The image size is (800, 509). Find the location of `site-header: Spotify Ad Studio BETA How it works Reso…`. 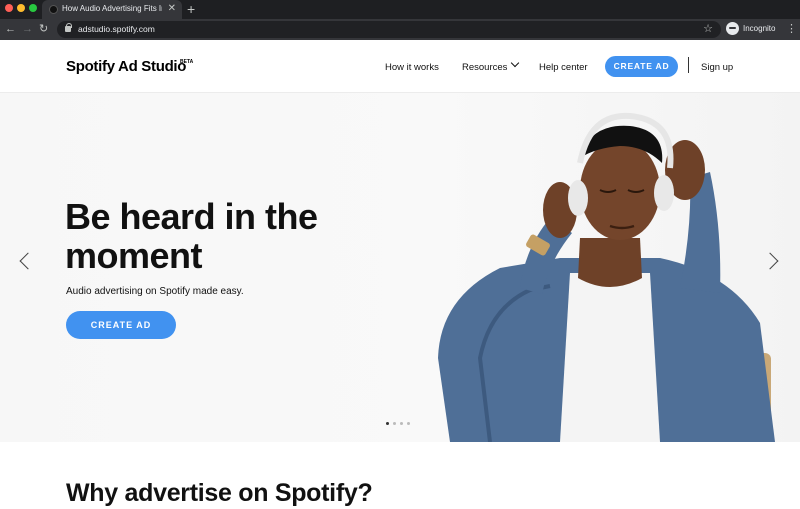

site-header: Spotify Ad Studio BETA How it works Reso… is located at coordinates (400, 66).